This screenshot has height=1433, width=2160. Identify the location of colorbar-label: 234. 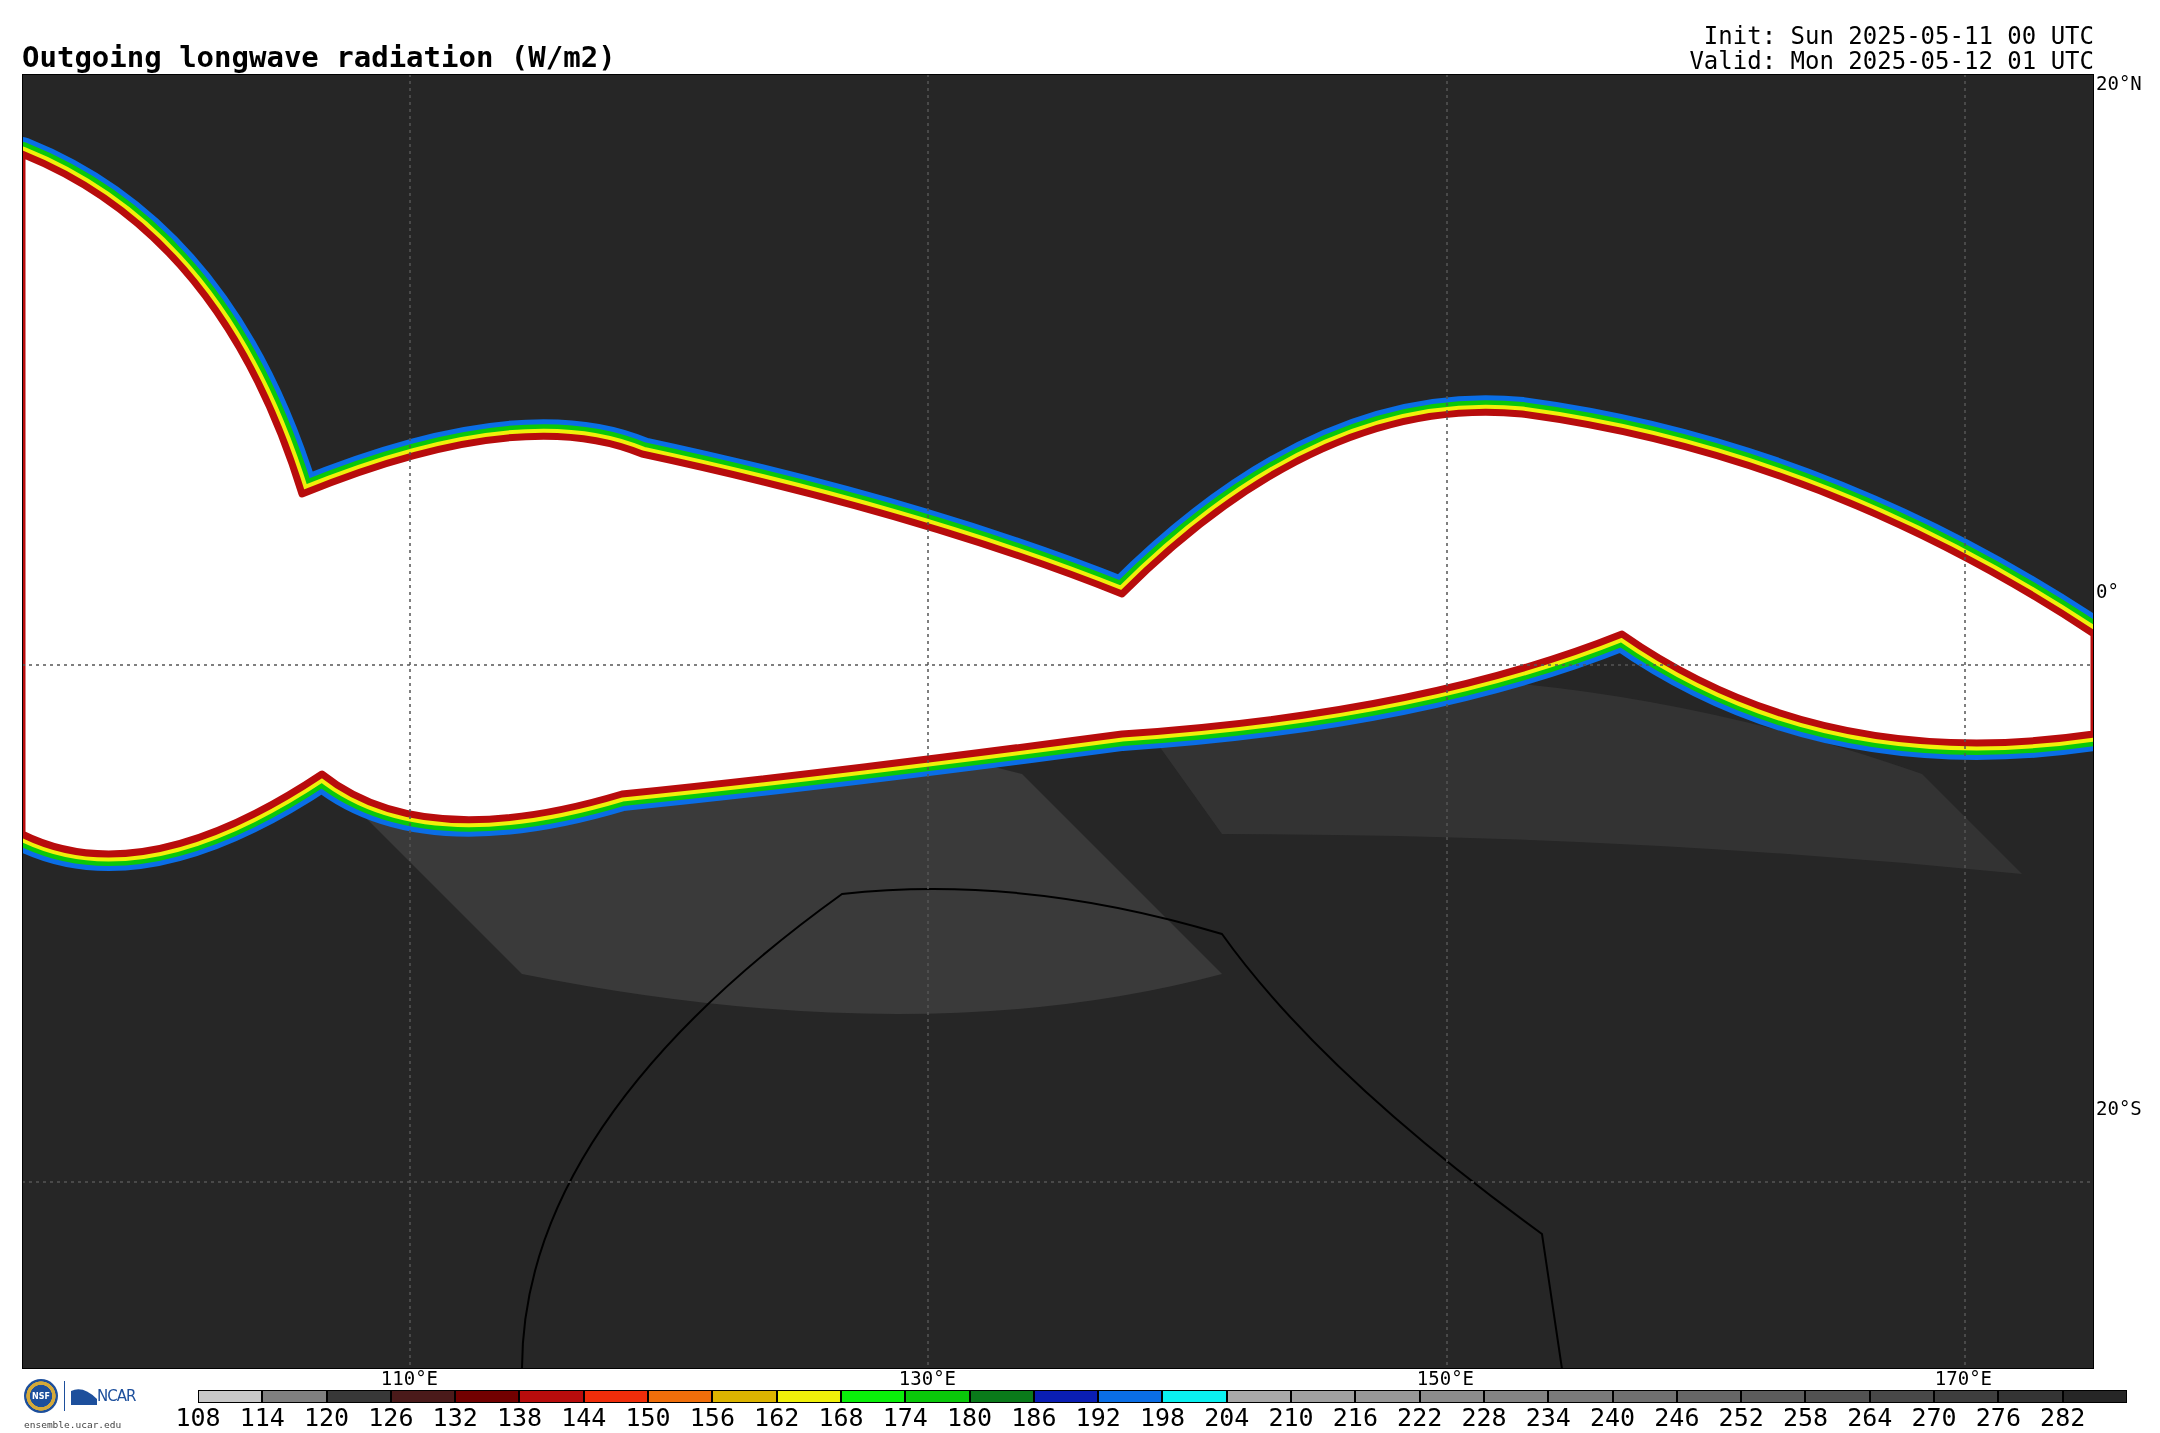
(1548, 1417).